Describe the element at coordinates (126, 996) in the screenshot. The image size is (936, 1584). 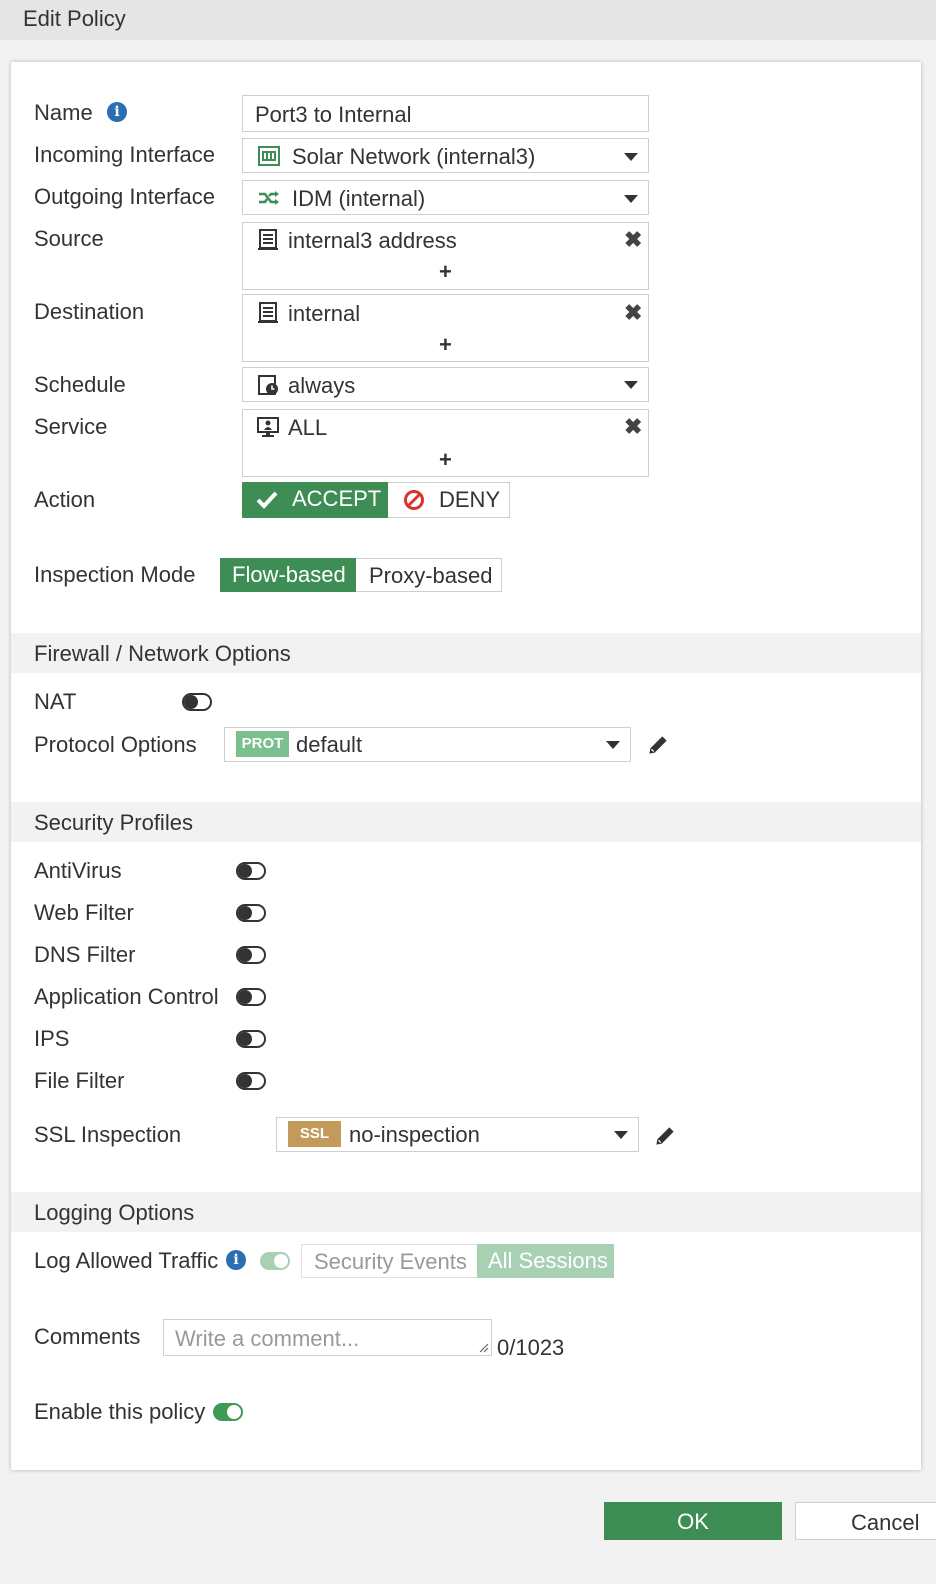
I see `application-control-label: Application Control` at that location.